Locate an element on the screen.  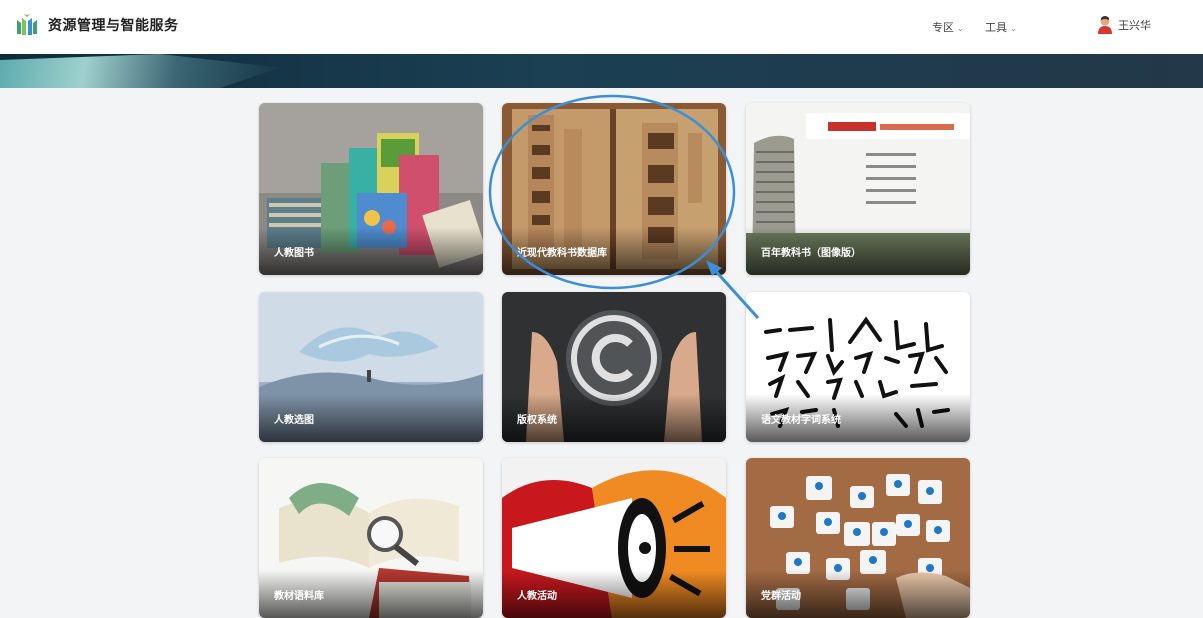
card-label: 语文教材字词系统 is located at coordinates (801, 420).